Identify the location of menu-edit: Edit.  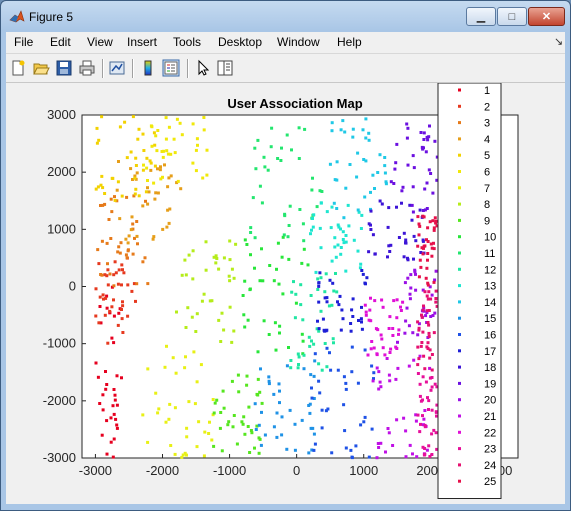
(60, 42).